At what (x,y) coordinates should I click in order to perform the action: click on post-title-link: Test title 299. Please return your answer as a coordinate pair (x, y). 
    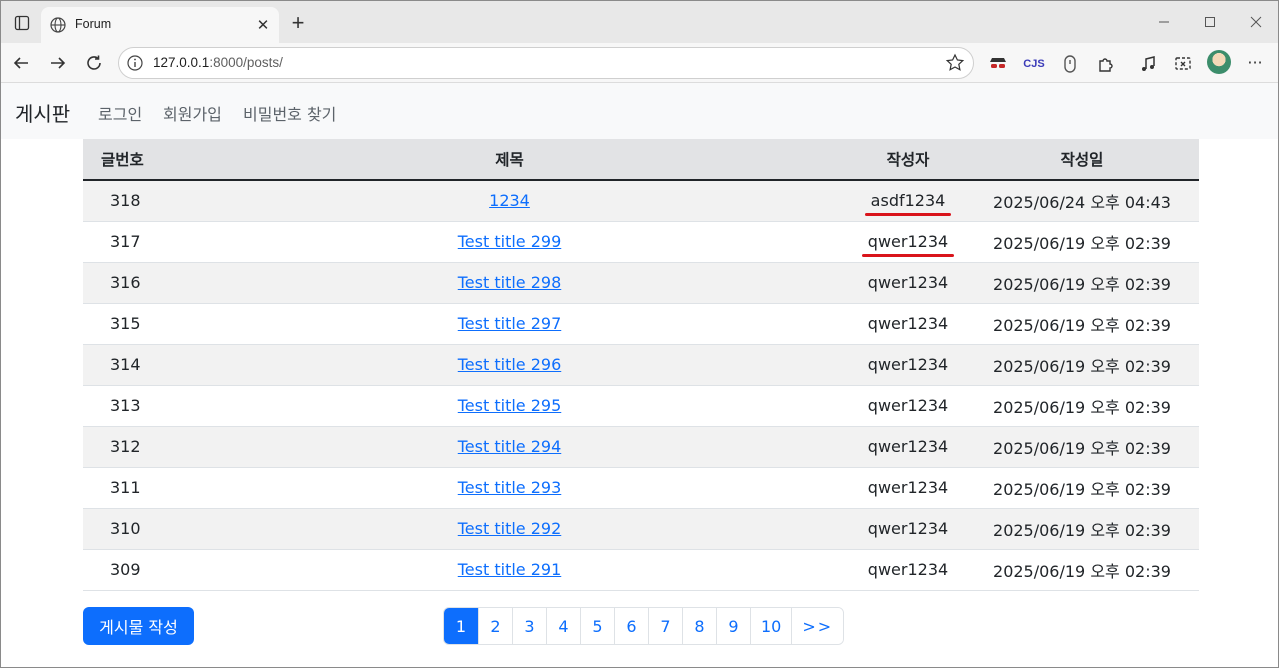
    Looking at the image, I should click on (510, 241).